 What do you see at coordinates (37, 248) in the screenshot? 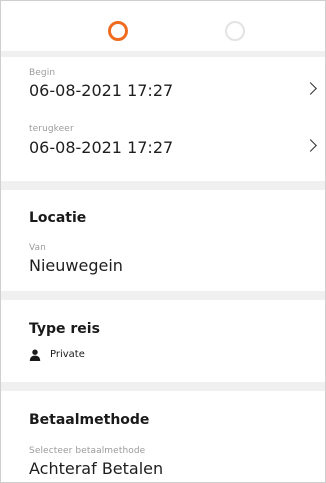
I see `from-caption: Van` at bounding box center [37, 248].